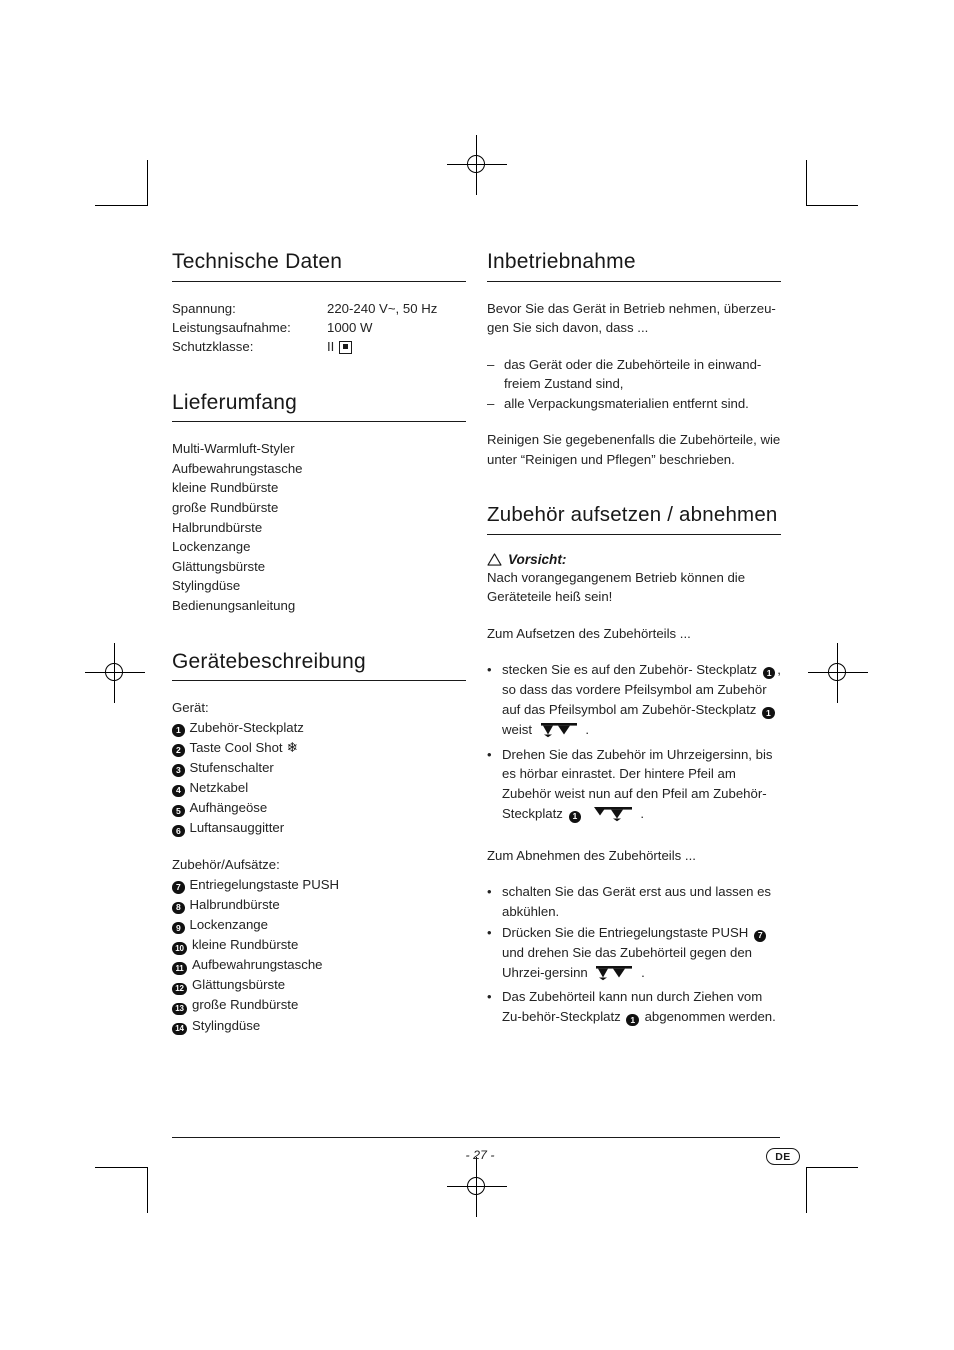 The image size is (954, 1350). I want to click on list-item: Glättungsbürste, so click(219, 566).